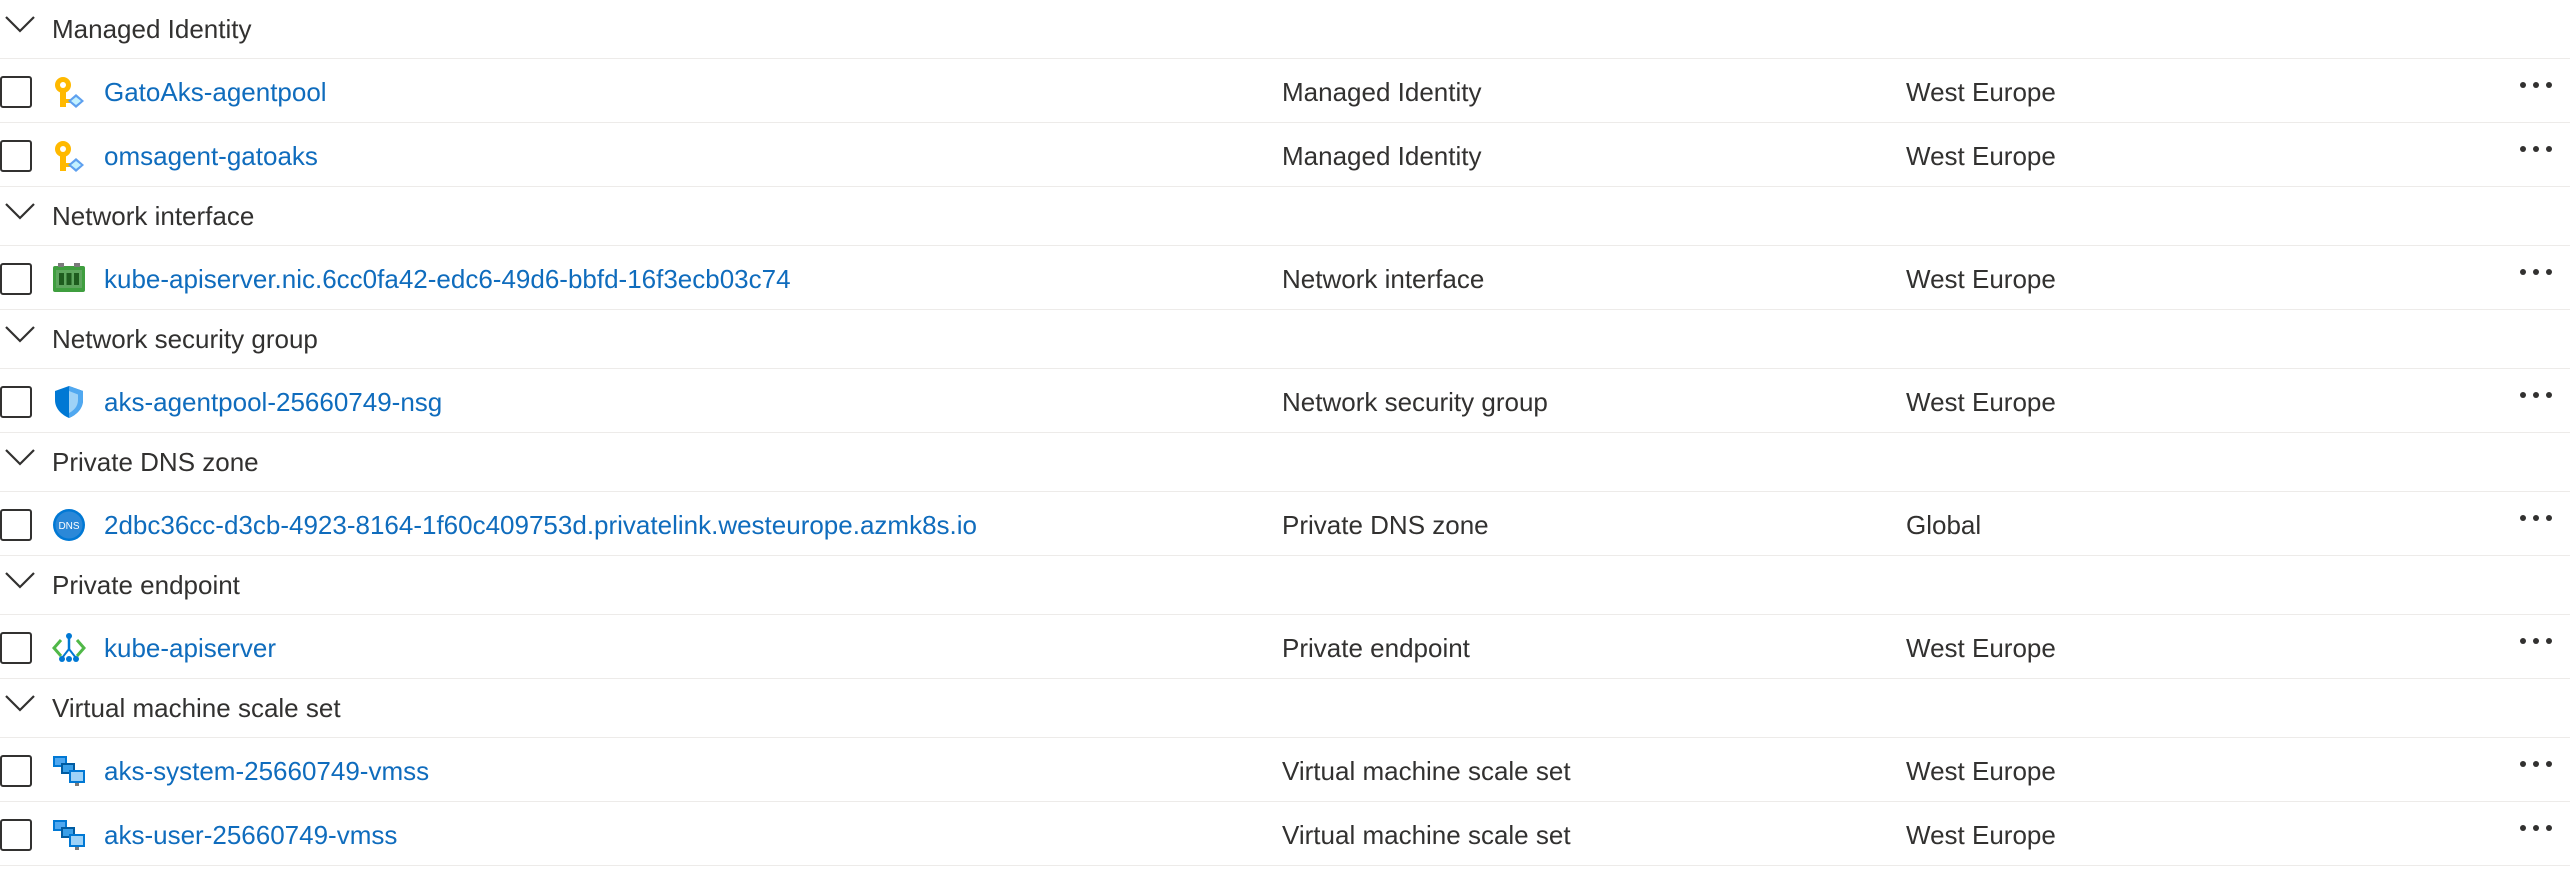  What do you see at coordinates (250, 835) in the screenshot?
I see `resource-name-link: aks-user-25660749-vmss` at bounding box center [250, 835].